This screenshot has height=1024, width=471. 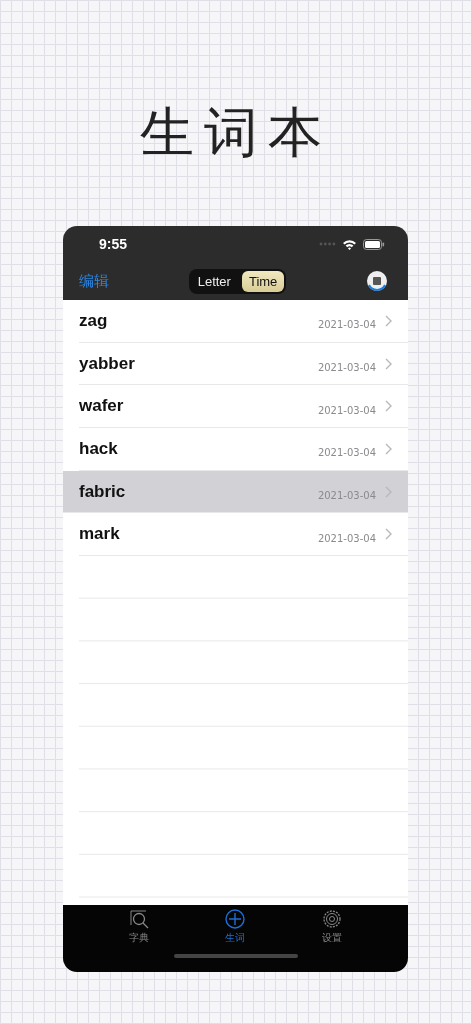 I want to click on settings-icon, so click(x=331, y=919).